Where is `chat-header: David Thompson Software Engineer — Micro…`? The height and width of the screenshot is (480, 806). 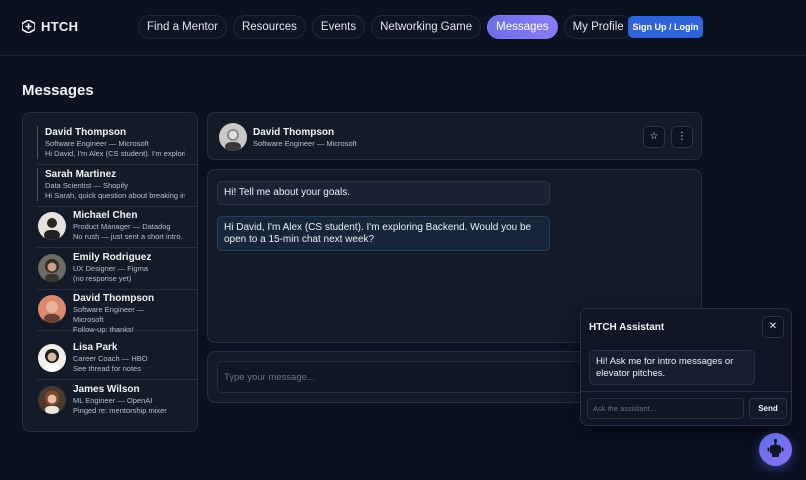 chat-header: David Thompson Software Engineer — Micro… is located at coordinates (454, 136).